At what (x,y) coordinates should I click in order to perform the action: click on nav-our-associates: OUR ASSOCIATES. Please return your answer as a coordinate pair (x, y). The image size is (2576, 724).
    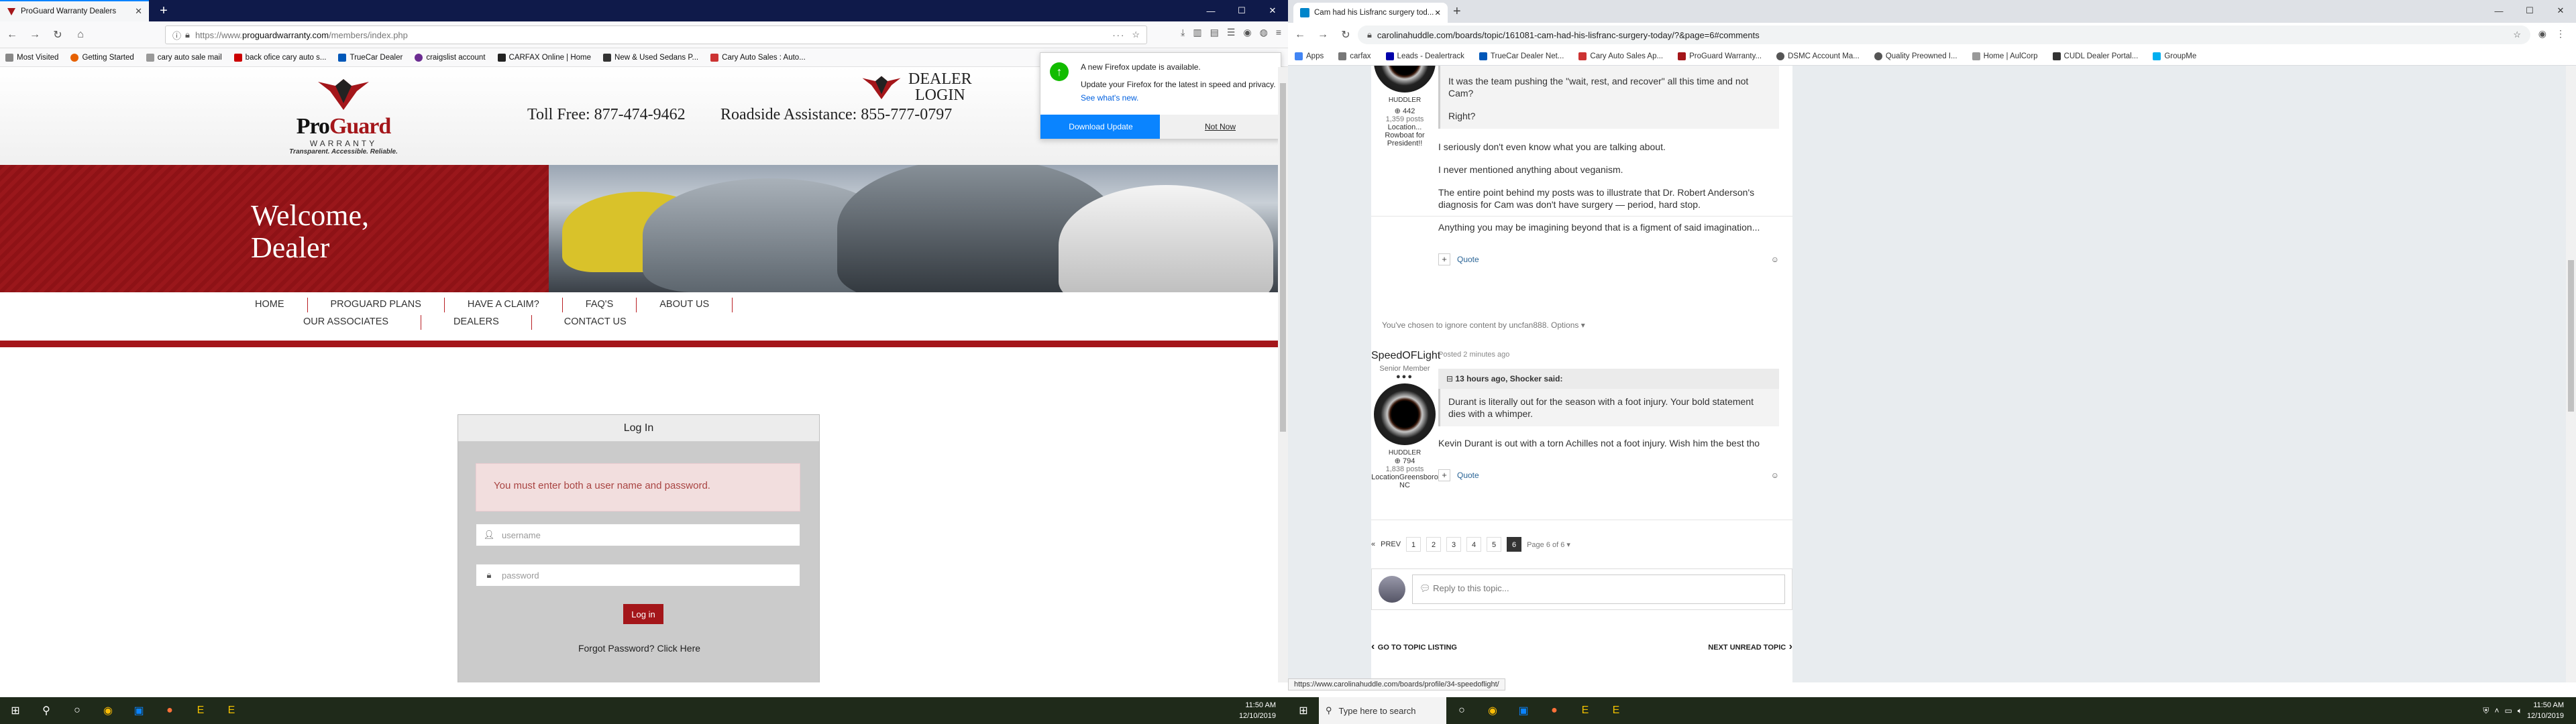
    Looking at the image, I should click on (346, 322).